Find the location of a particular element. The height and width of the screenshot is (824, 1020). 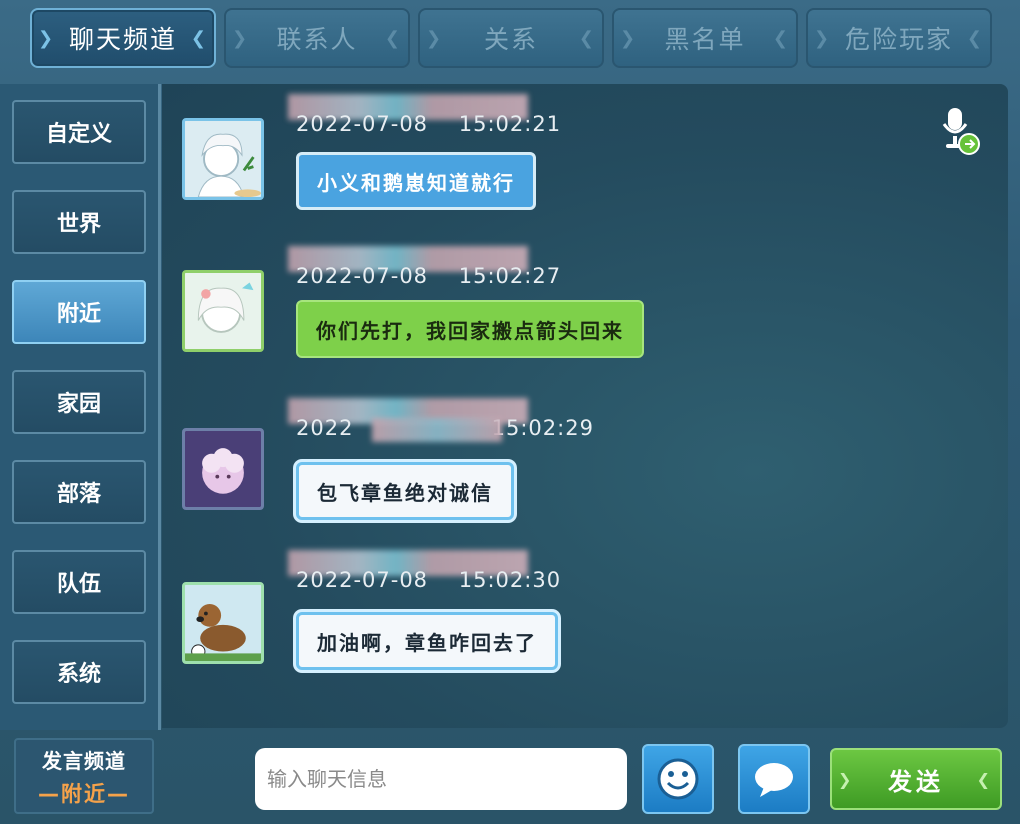

sidebar-item-custom: 自定义 is located at coordinates (79, 132).